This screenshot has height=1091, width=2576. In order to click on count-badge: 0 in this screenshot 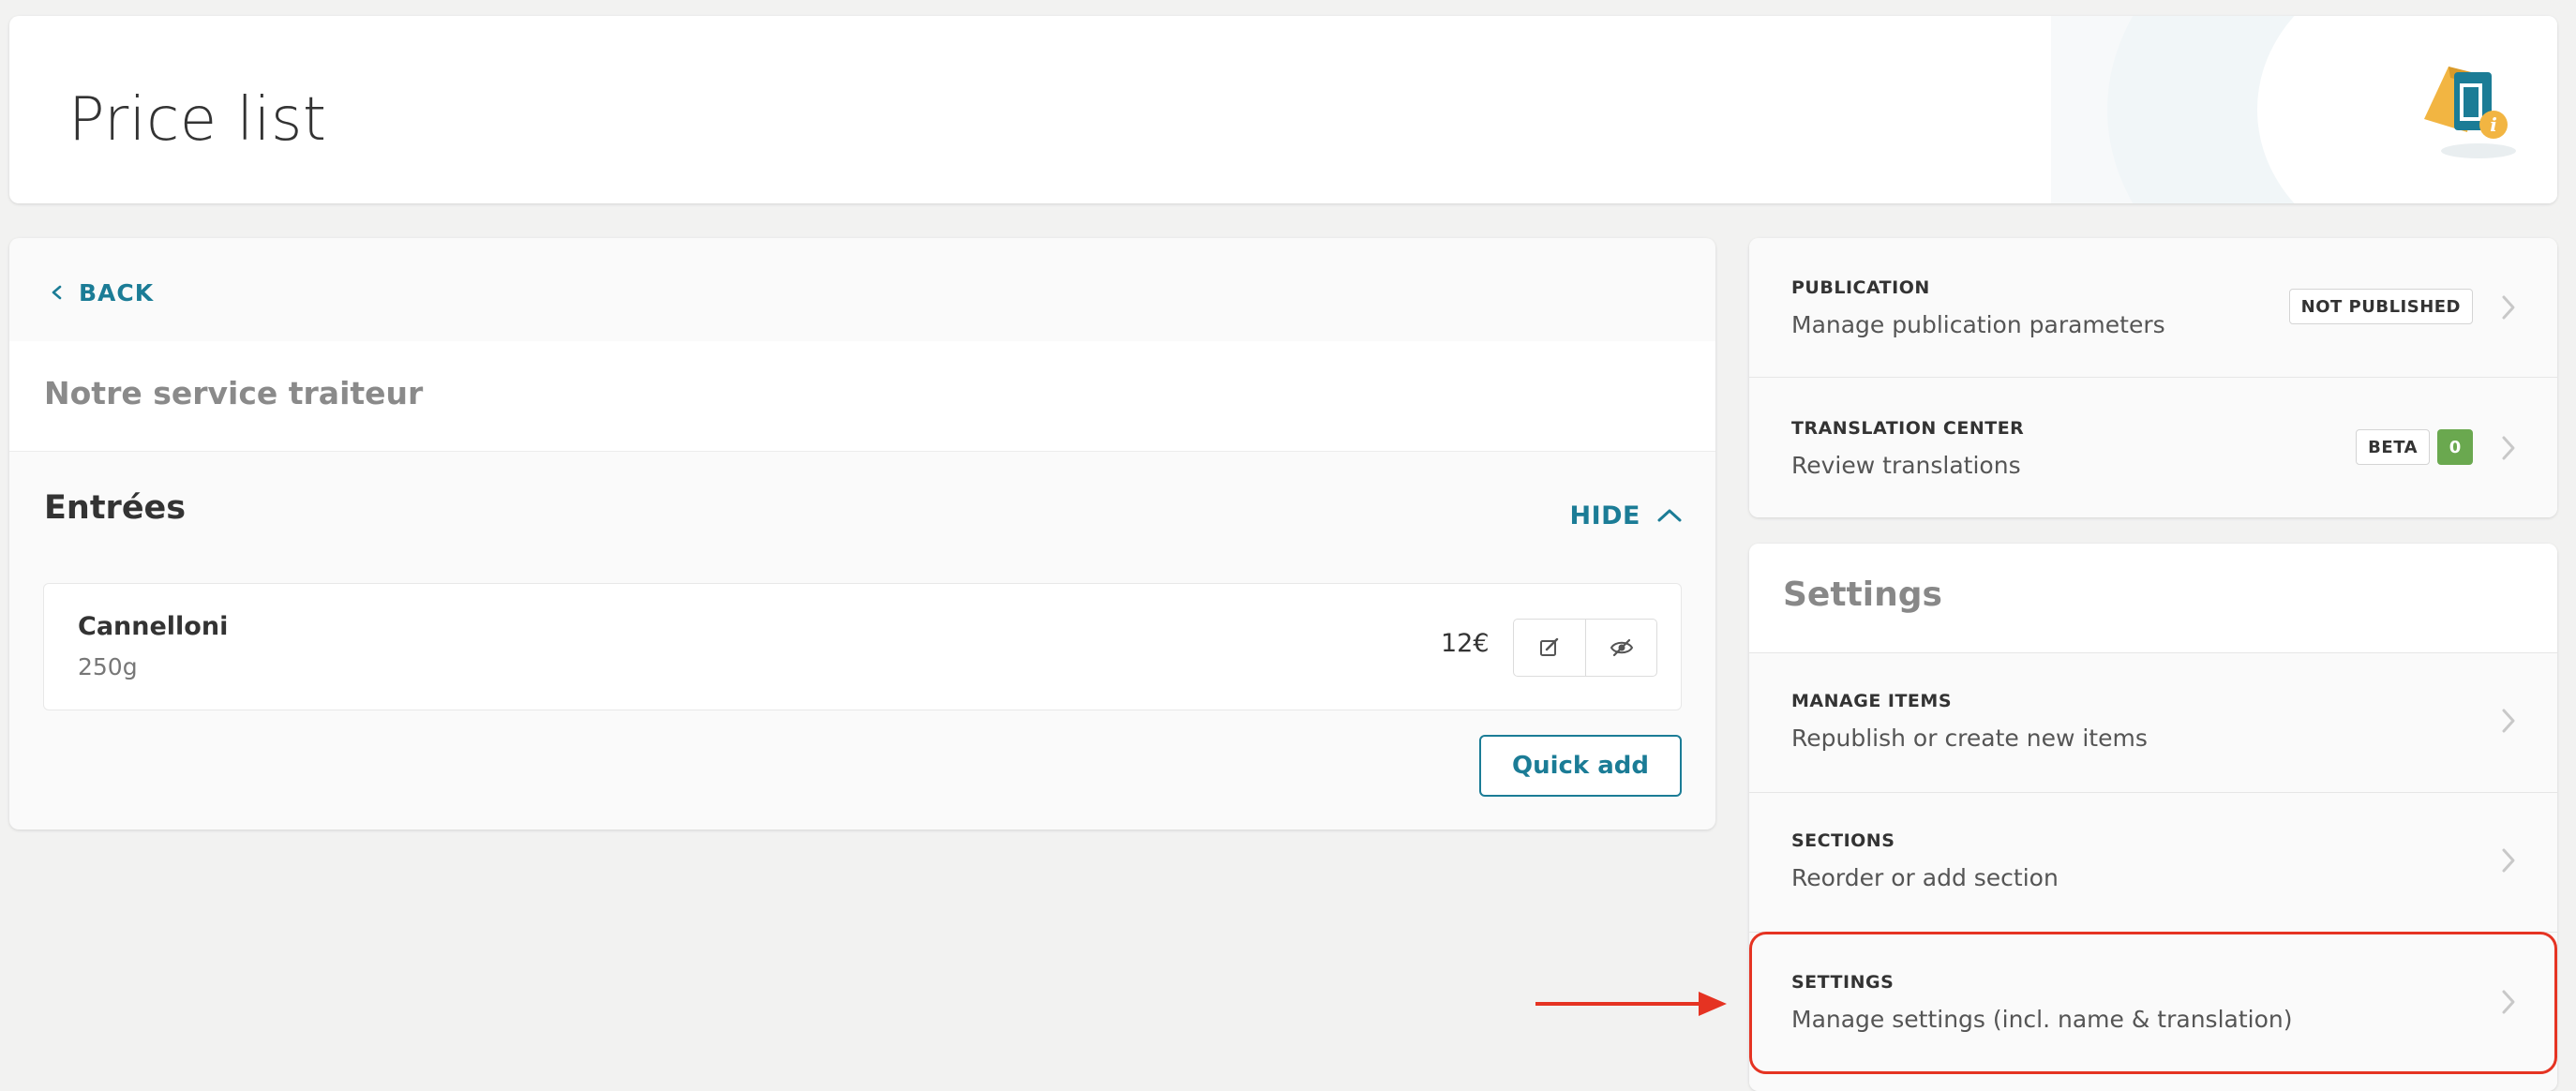, I will do `click(2455, 447)`.